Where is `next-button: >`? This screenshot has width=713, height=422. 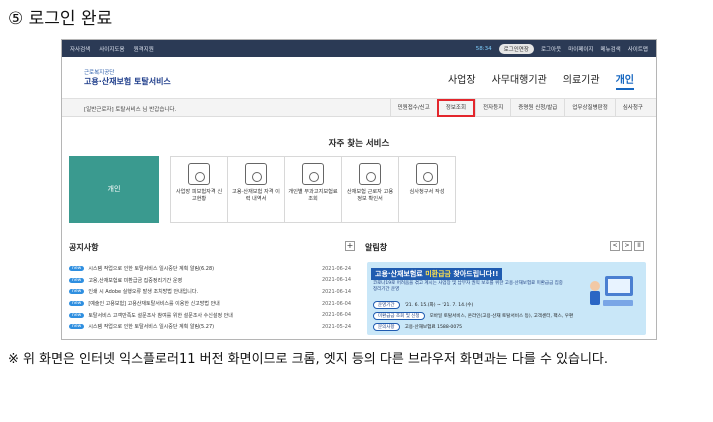 next-button: > is located at coordinates (627, 246).